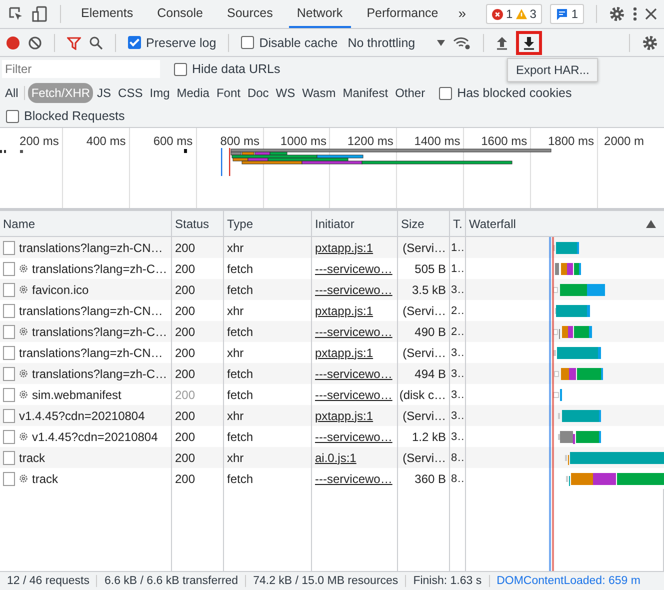  Describe the element at coordinates (462, 43) in the screenshot. I see `network-conditions-icon` at that location.